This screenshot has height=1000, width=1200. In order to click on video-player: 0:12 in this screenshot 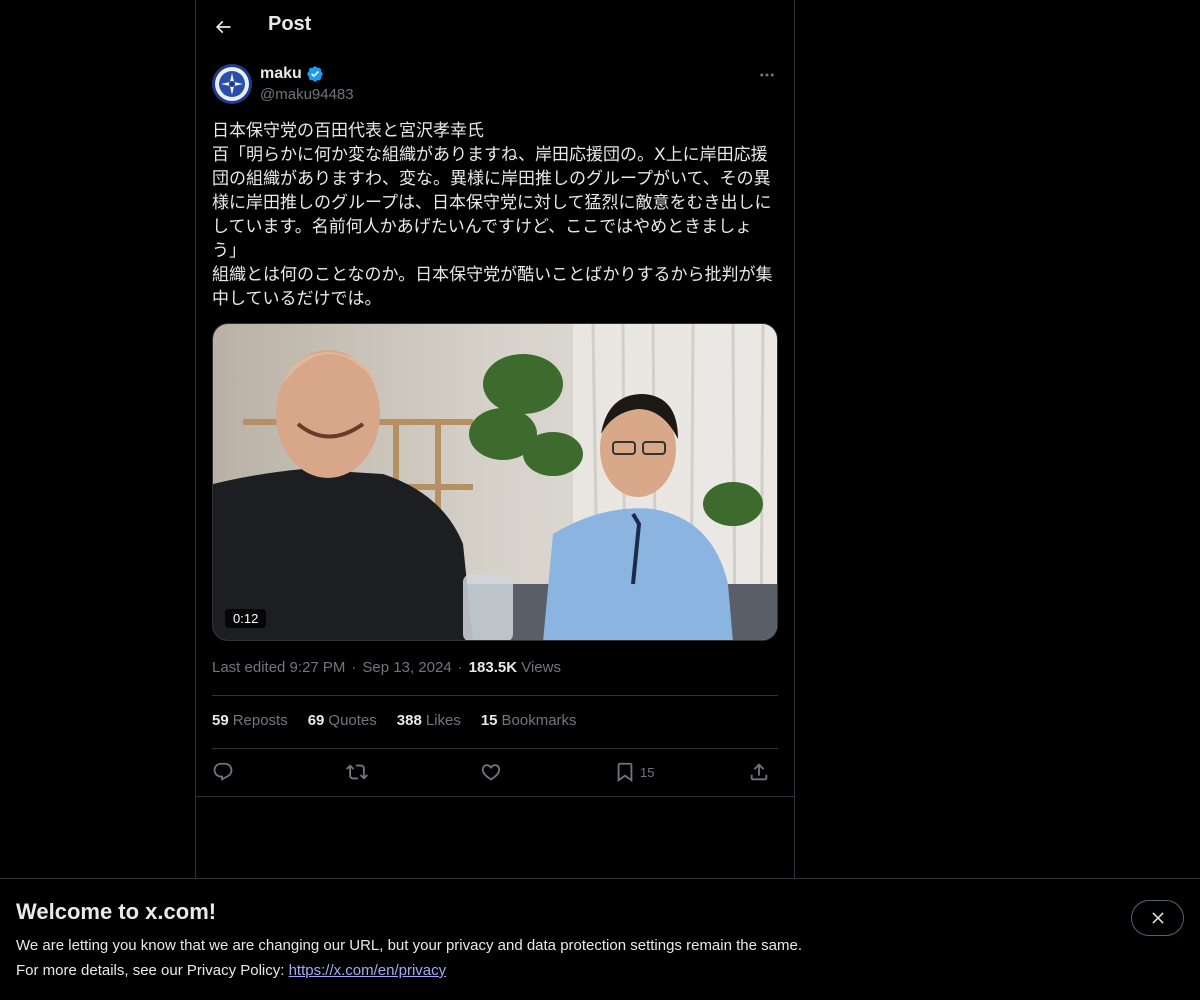, I will do `click(495, 482)`.